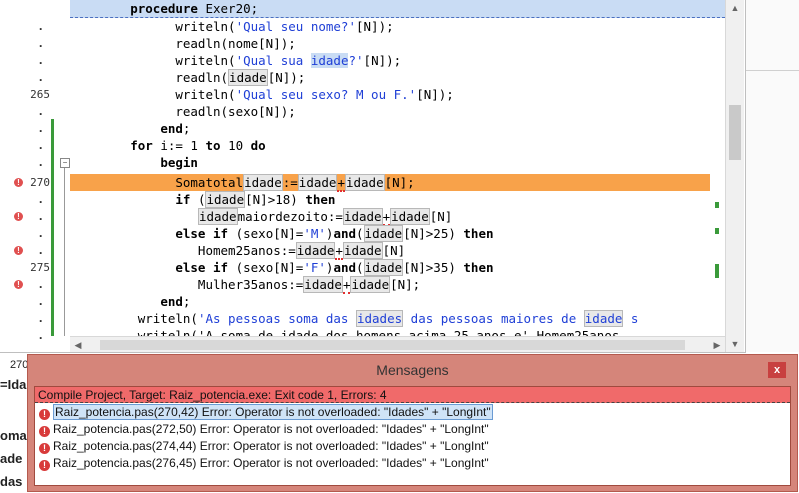 This screenshot has width=799, height=493. What do you see at coordinates (198, 145) in the screenshot?
I see `code-line: for i:= 1 to 10 do` at bounding box center [198, 145].